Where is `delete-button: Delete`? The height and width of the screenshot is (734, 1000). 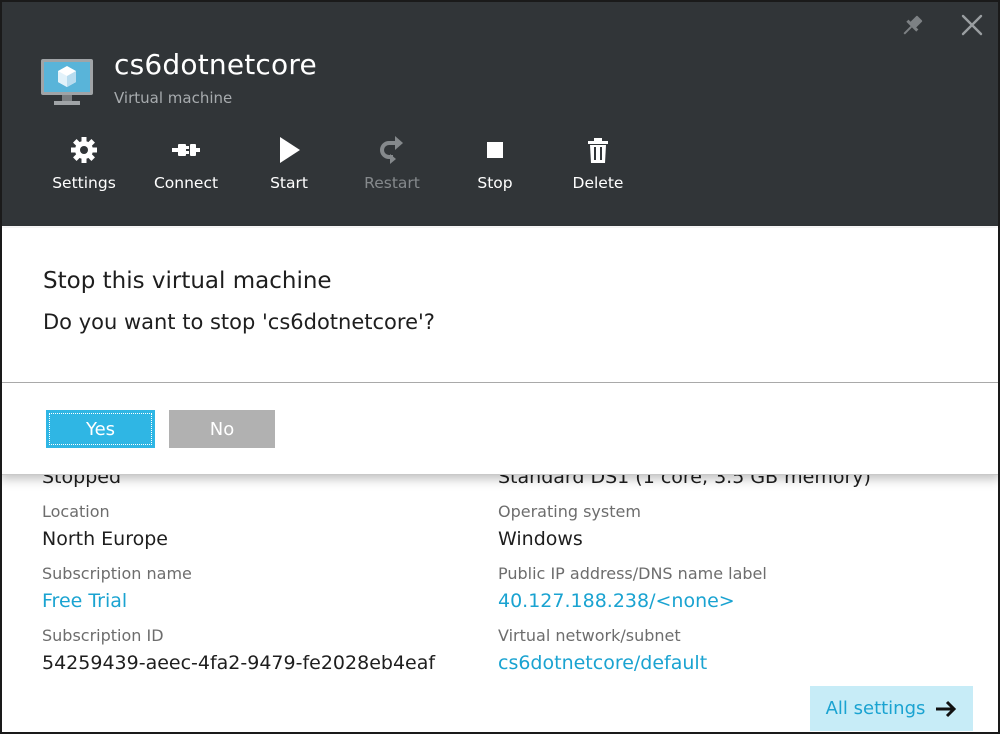 delete-button: Delete is located at coordinates (598, 165).